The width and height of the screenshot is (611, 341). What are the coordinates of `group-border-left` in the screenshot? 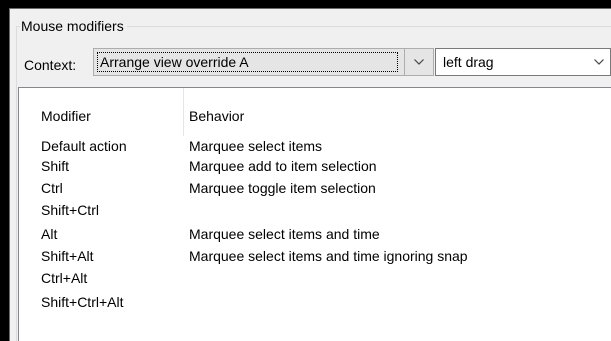 It's located at (16, 183).